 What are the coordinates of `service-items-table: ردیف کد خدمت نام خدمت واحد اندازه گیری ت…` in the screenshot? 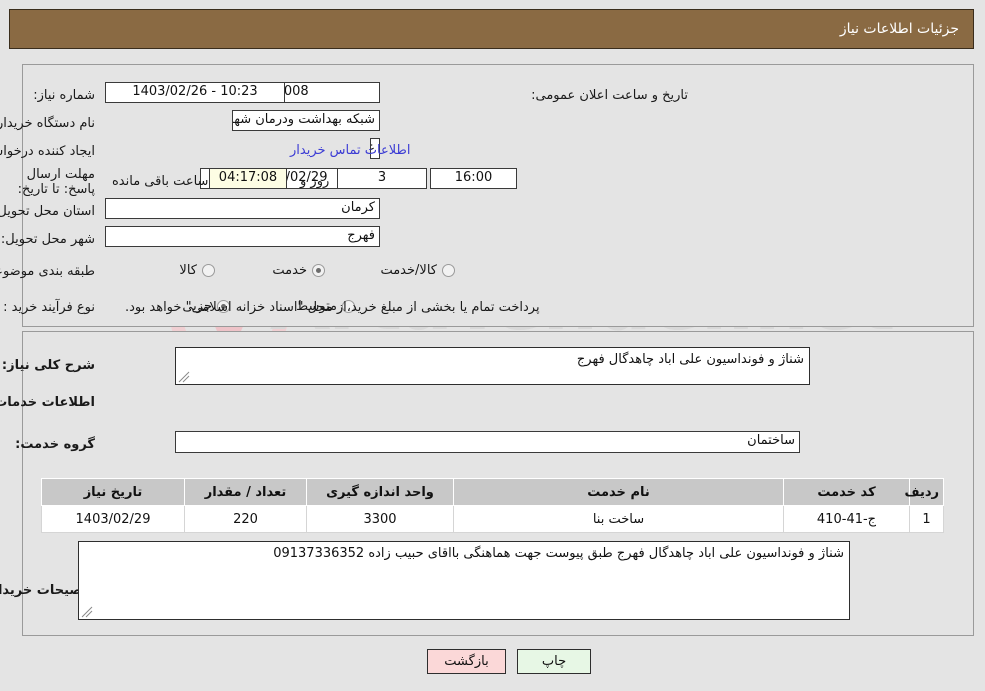 It's located at (492, 505).